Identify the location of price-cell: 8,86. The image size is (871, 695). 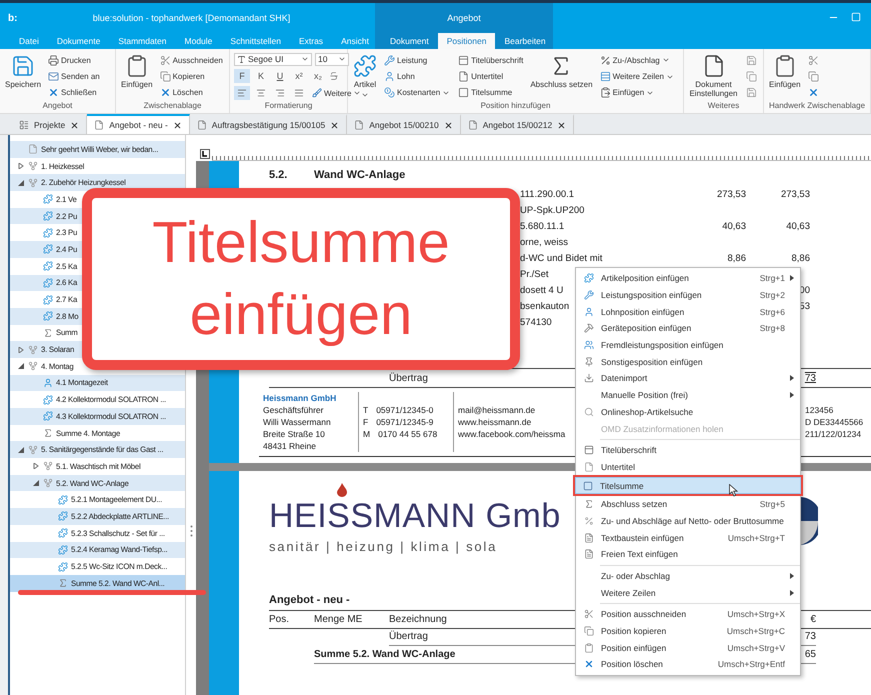
(737, 258).